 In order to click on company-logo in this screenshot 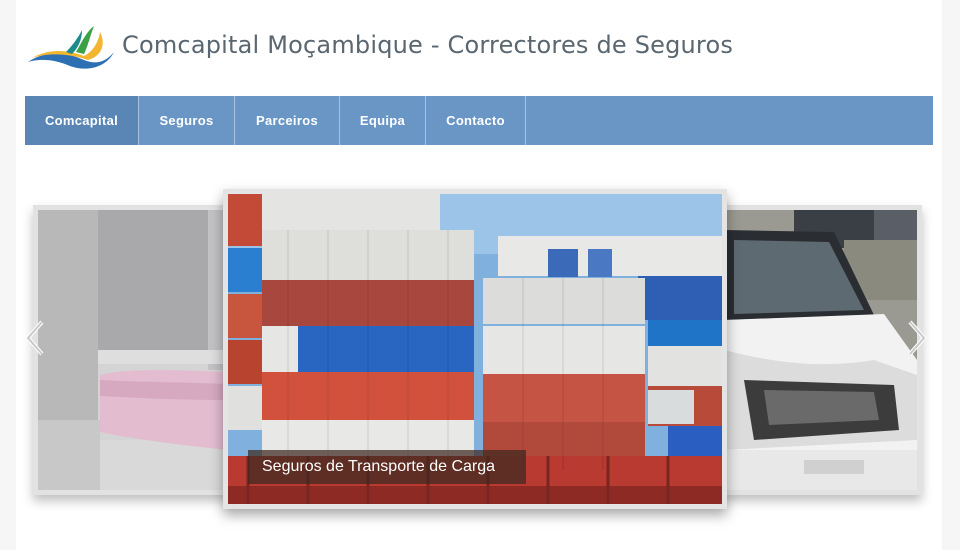, I will do `click(71, 46)`.